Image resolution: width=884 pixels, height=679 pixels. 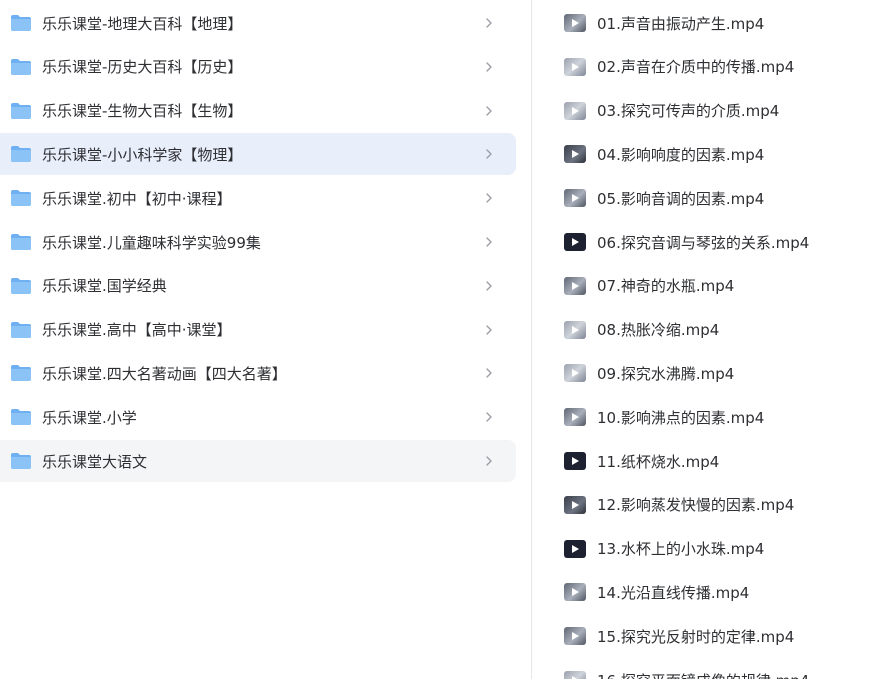 What do you see at coordinates (258, 198) in the screenshot?
I see `folder-row-5: 乐乐课堂.初中【初中·课程】` at bounding box center [258, 198].